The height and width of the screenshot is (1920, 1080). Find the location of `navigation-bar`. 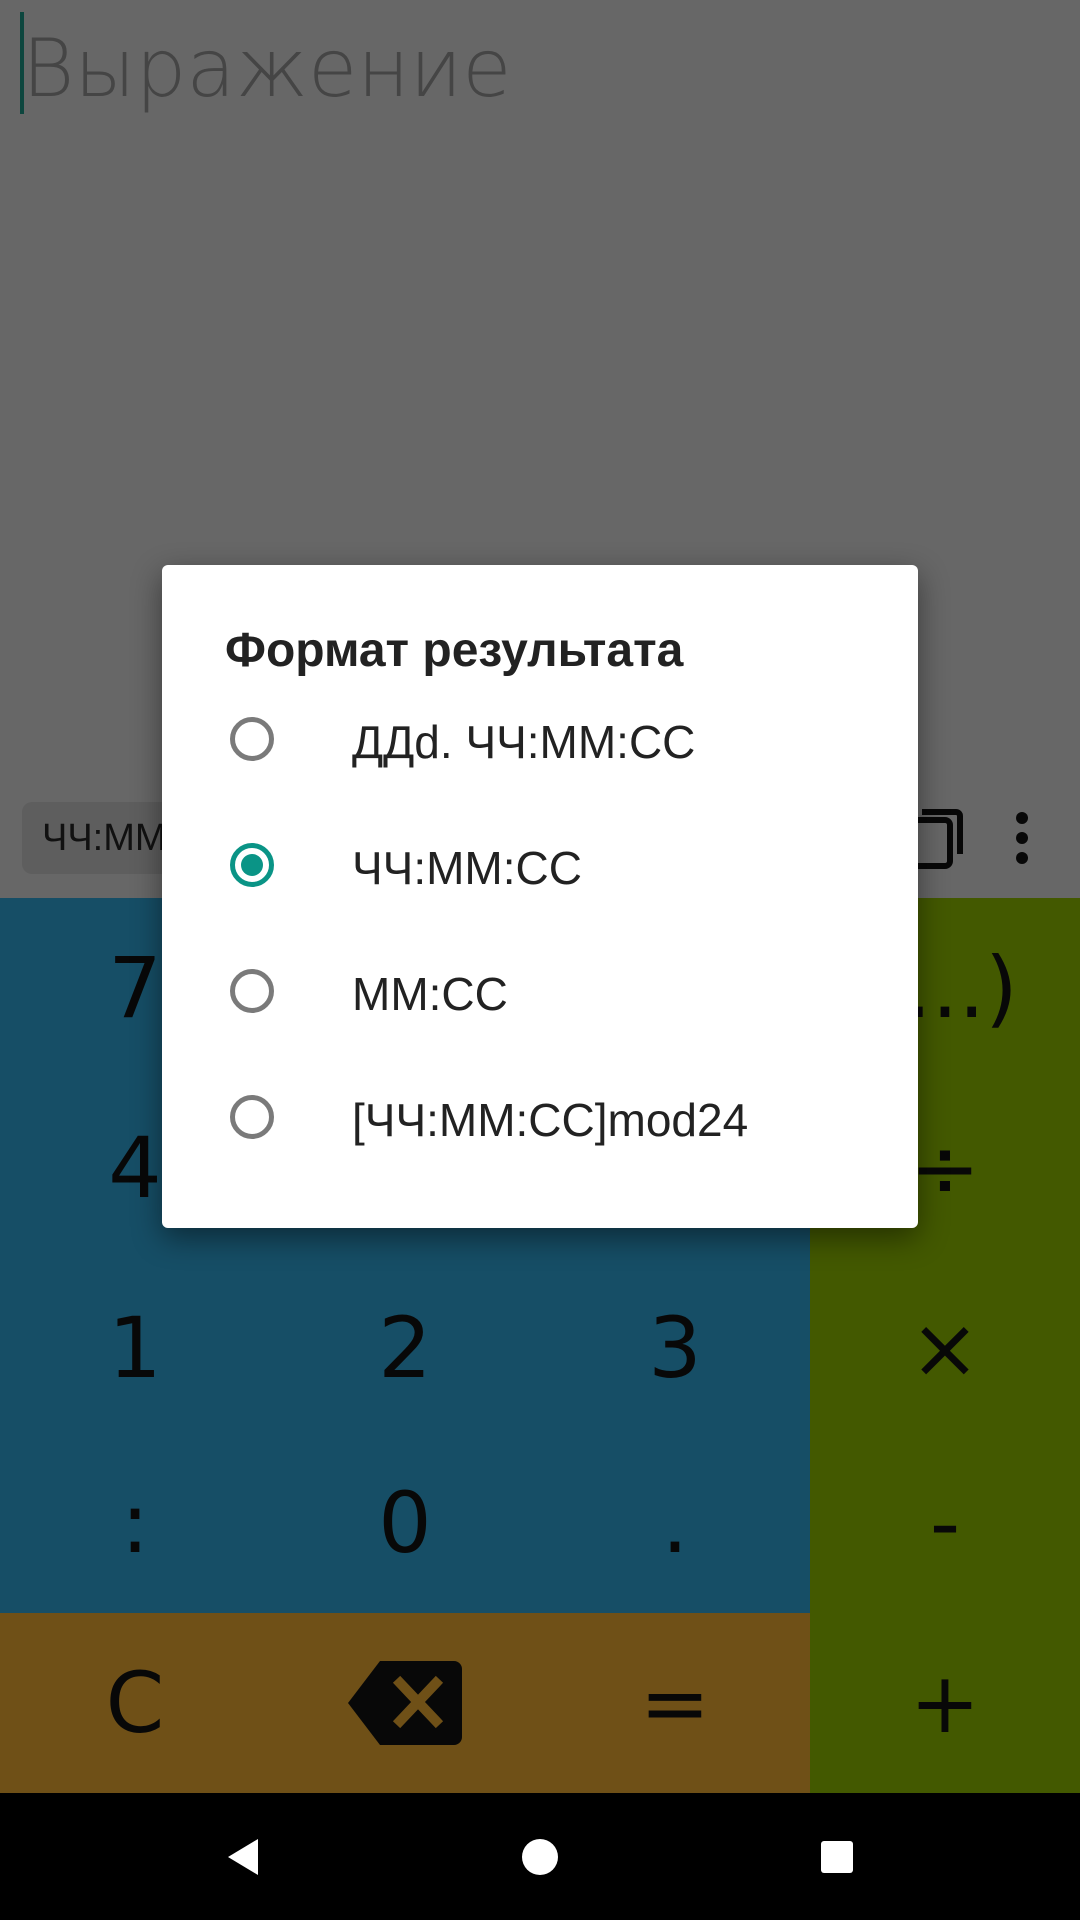

navigation-bar is located at coordinates (540, 1856).